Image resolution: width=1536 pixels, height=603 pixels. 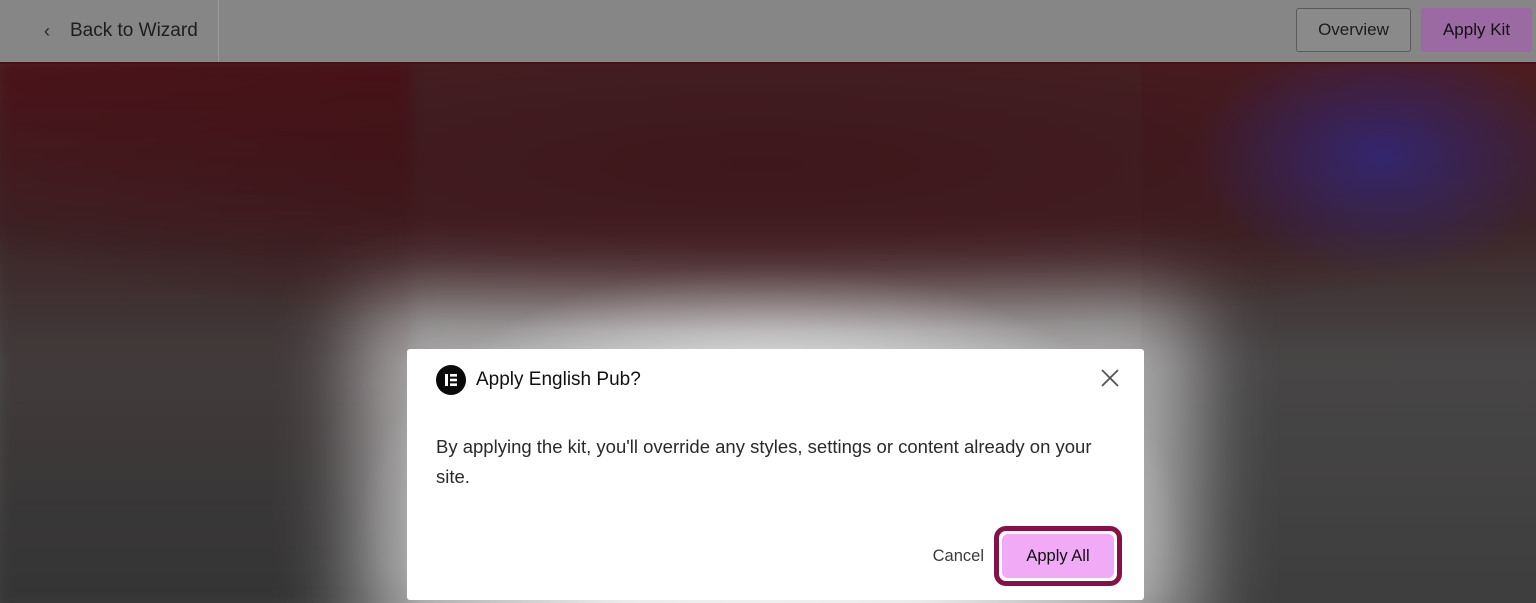 I want to click on top-actions: Overview Apply Kit, so click(x=1414, y=30).